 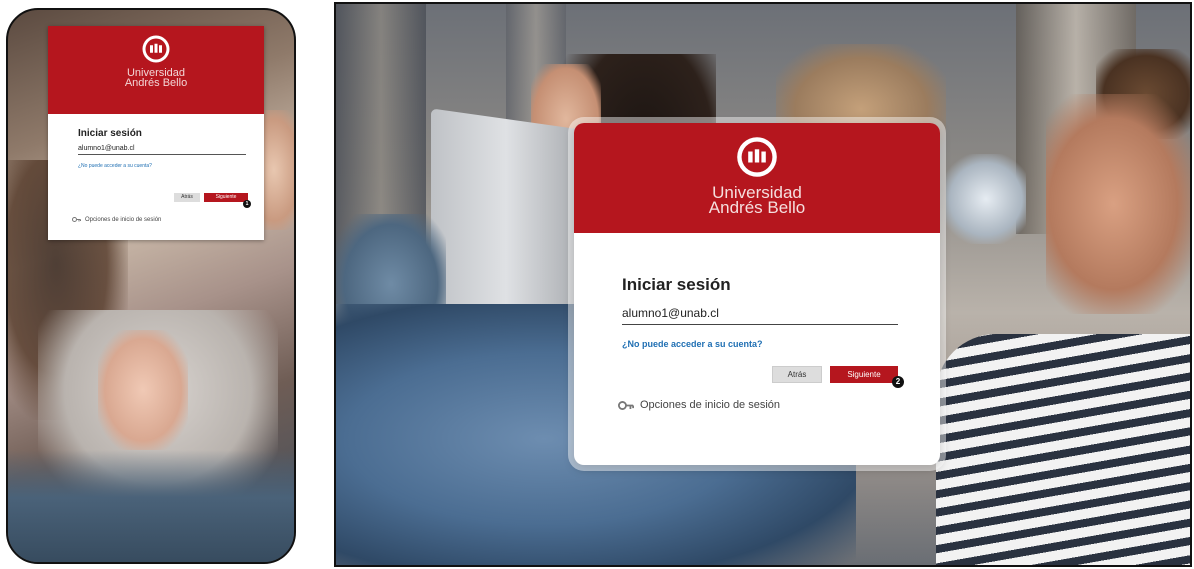 What do you see at coordinates (1063, 449) in the screenshot?
I see `photo-striped-shirt` at bounding box center [1063, 449].